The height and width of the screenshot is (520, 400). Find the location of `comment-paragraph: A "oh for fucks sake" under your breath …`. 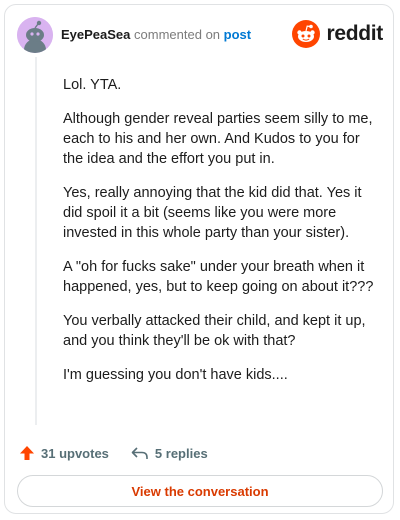

comment-paragraph: A "oh for fucks sake" under your breath … is located at coordinates (218, 277).